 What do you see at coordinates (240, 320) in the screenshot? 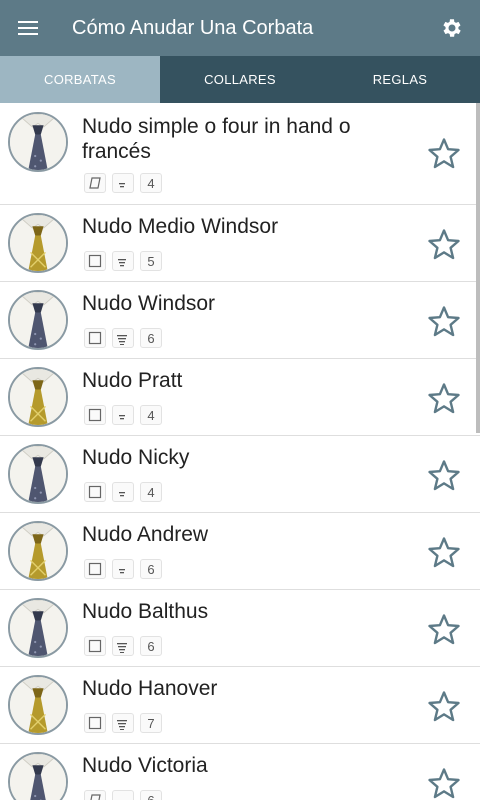
I see `knot-list-item: Nudo Windsor 6` at bounding box center [240, 320].